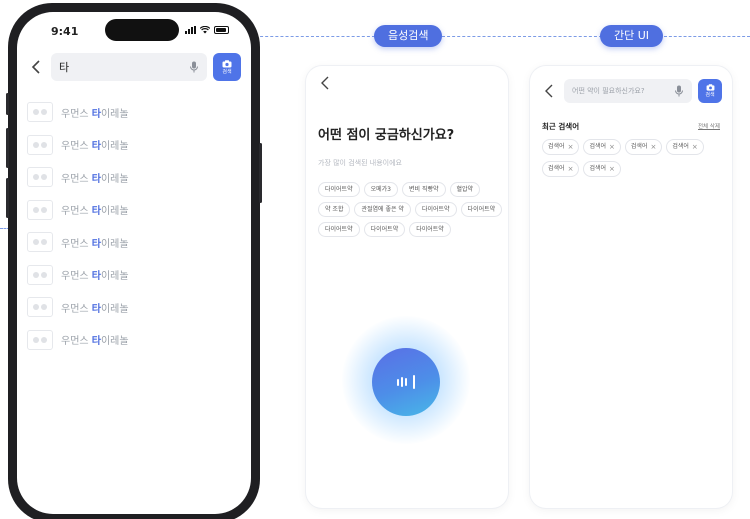 Image resolution: width=750 pixels, height=519 pixels. What do you see at coordinates (334, 209) in the screenshot?
I see `popular-tag: 약 조합` at bounding box center [334, 209].